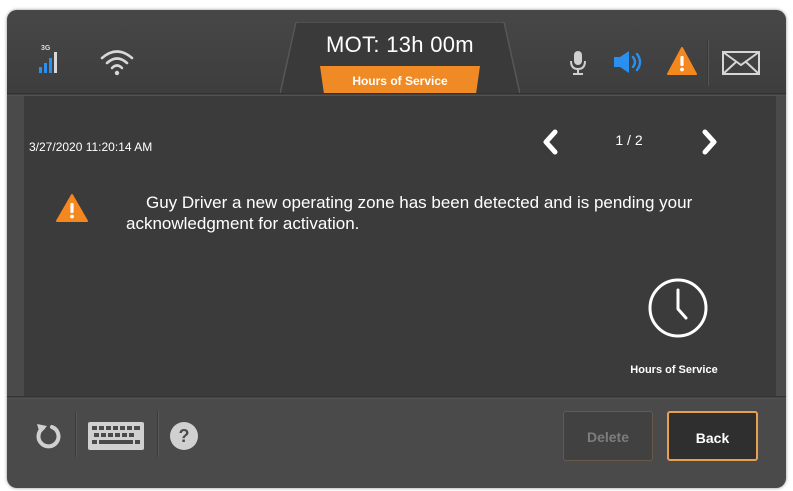 The width and height of the screenshot is (793, 491). I want to click on next-message-button, so click(709, 142).